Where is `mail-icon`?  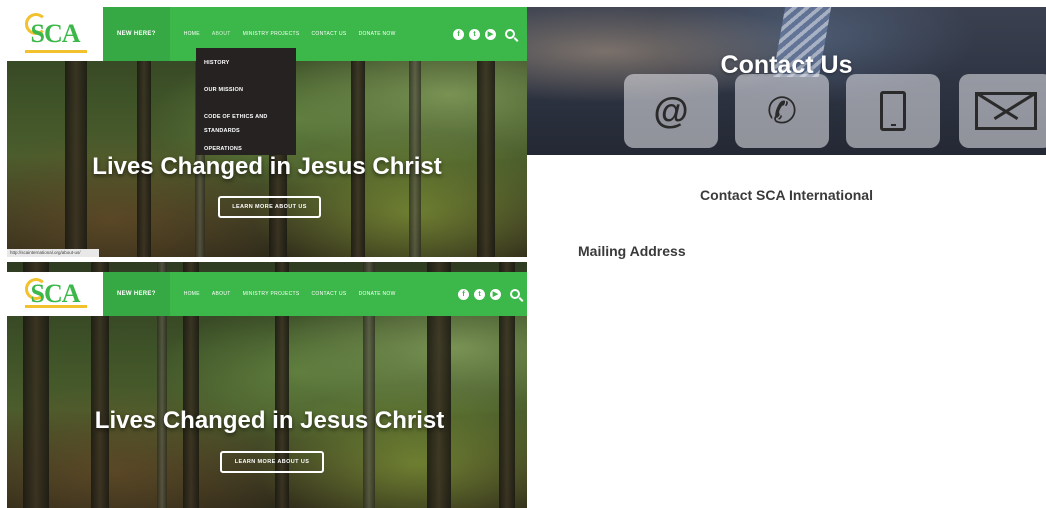 mail-icon is located at coordinates (1002, 111).